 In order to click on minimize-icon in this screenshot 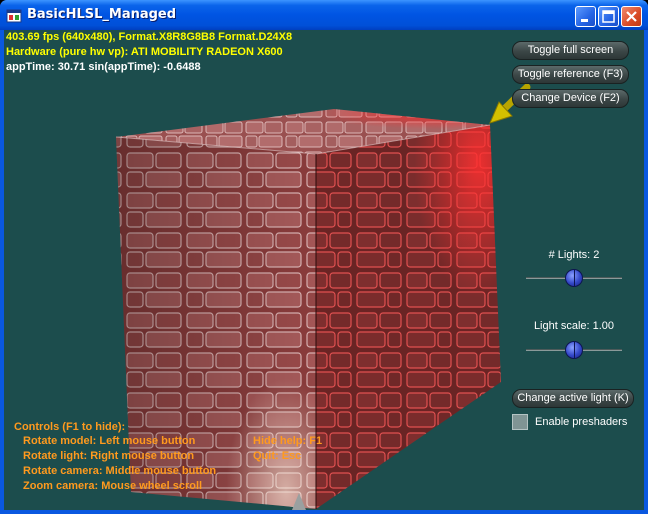, I will do `click(584, 20)`.